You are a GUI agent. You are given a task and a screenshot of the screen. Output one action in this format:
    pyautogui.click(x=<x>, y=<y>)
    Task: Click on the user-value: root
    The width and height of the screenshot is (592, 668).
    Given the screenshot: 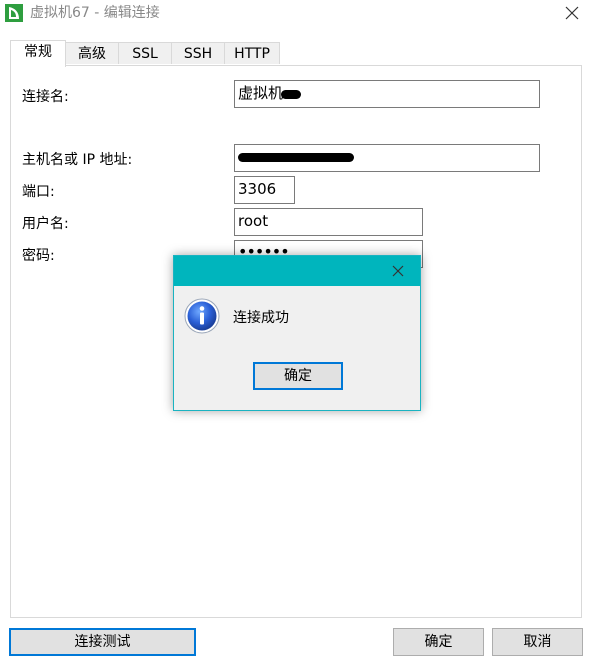 What is the action you would take?
    pyautogui.click(x=253, y=221)
    